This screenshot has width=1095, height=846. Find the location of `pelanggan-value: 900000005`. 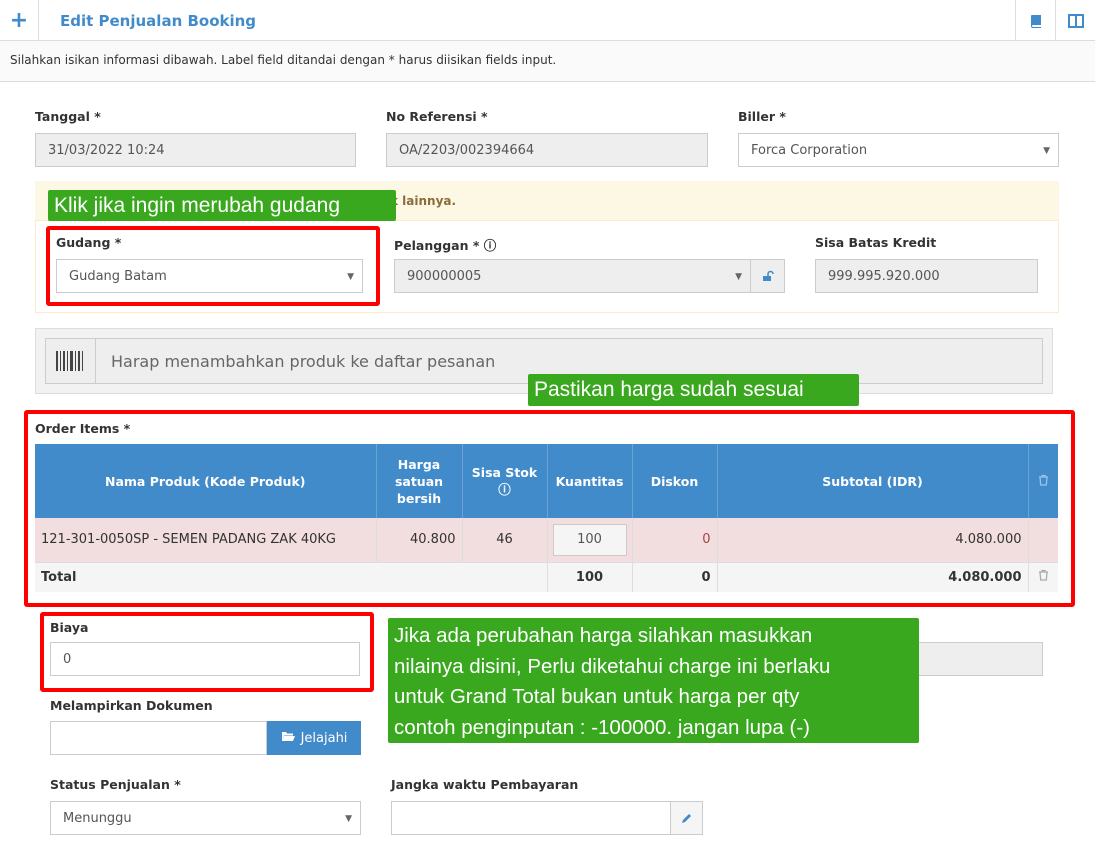

pelanggan-value: 900000005 is located at coordinates (444, 276).